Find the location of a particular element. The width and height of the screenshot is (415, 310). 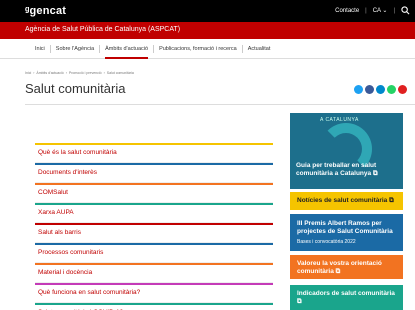

menu-item-label: Material i docència is located at coordinates (65, 272).